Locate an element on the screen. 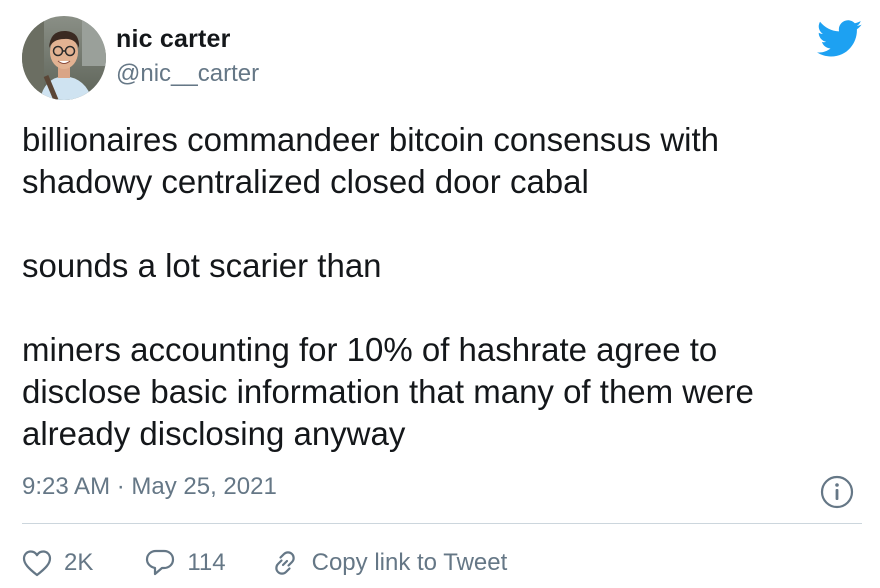 This screenshot has height=588, width=880. tweet-line: already disclosing anyway is located at coordinates (214, 433).